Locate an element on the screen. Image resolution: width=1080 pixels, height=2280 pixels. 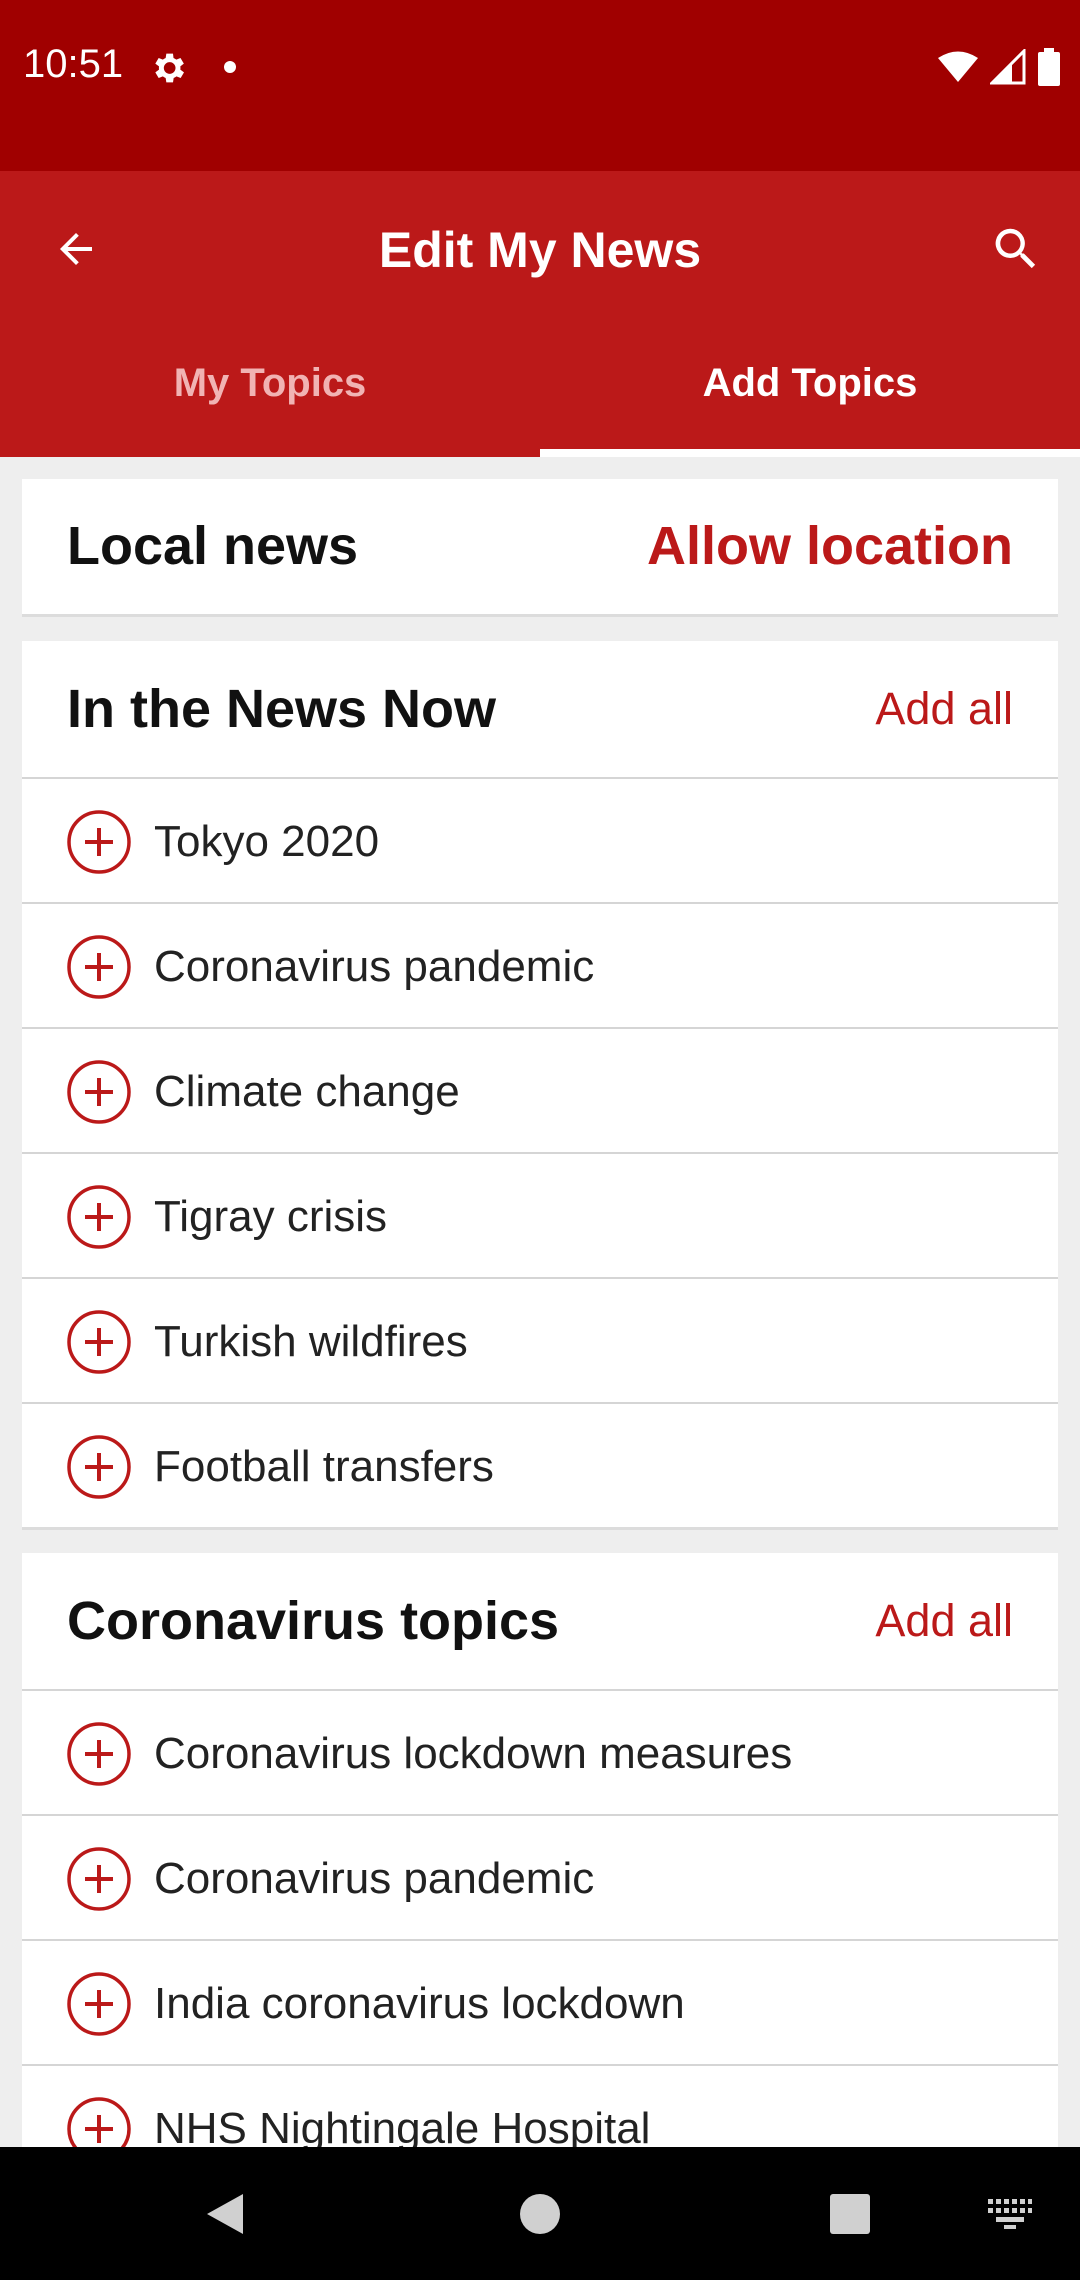
status-time: 10:51 is located at coordinates (73, 64).